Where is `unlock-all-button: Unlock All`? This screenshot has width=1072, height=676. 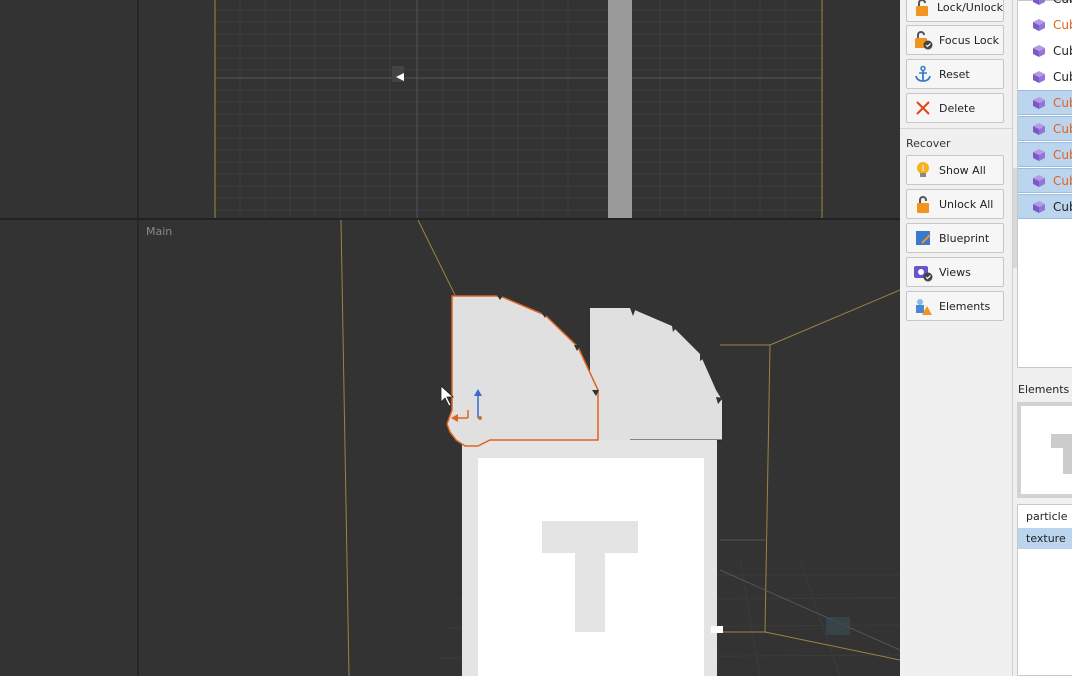
unlock-all-button: Unlock All is located at coordinates (955, 204).